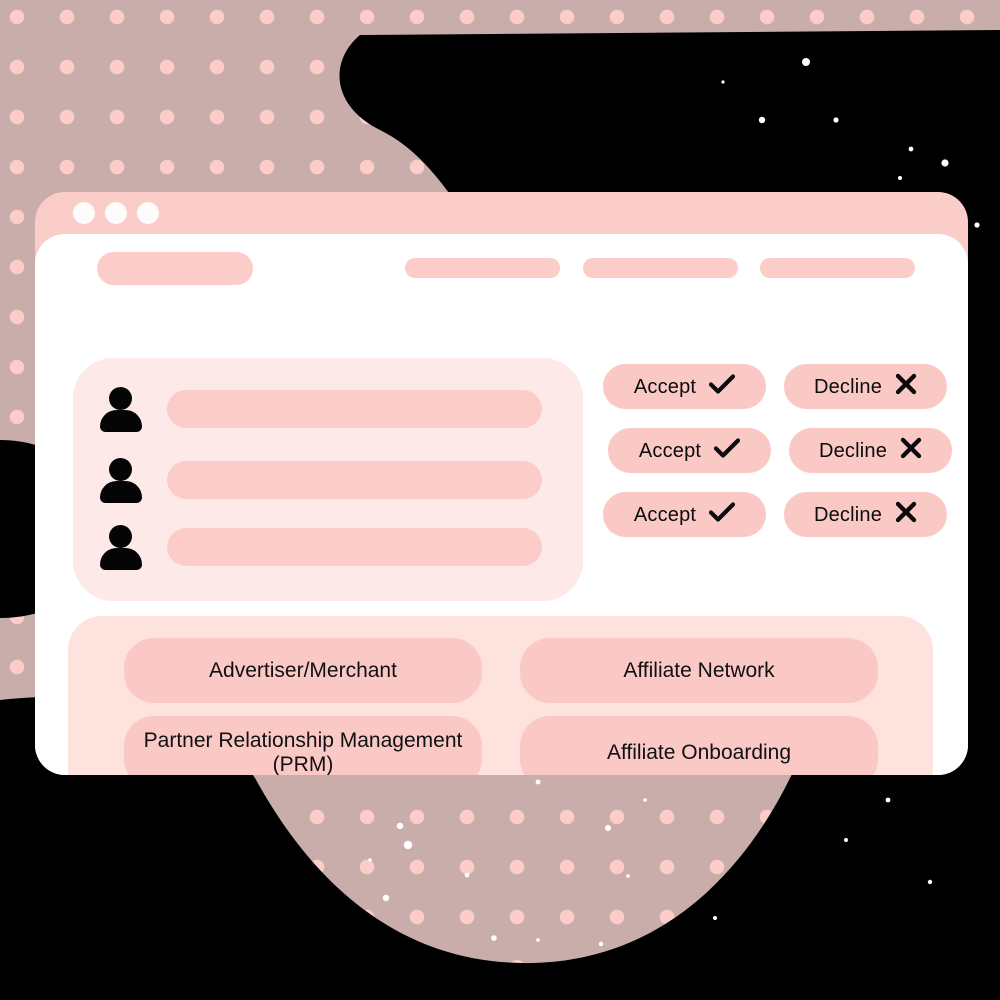 Image resolution: width=1000 pixels, height=1000 pixels. I want to click on category-affiliate-network: Affiliate Network, so click(699, 670).